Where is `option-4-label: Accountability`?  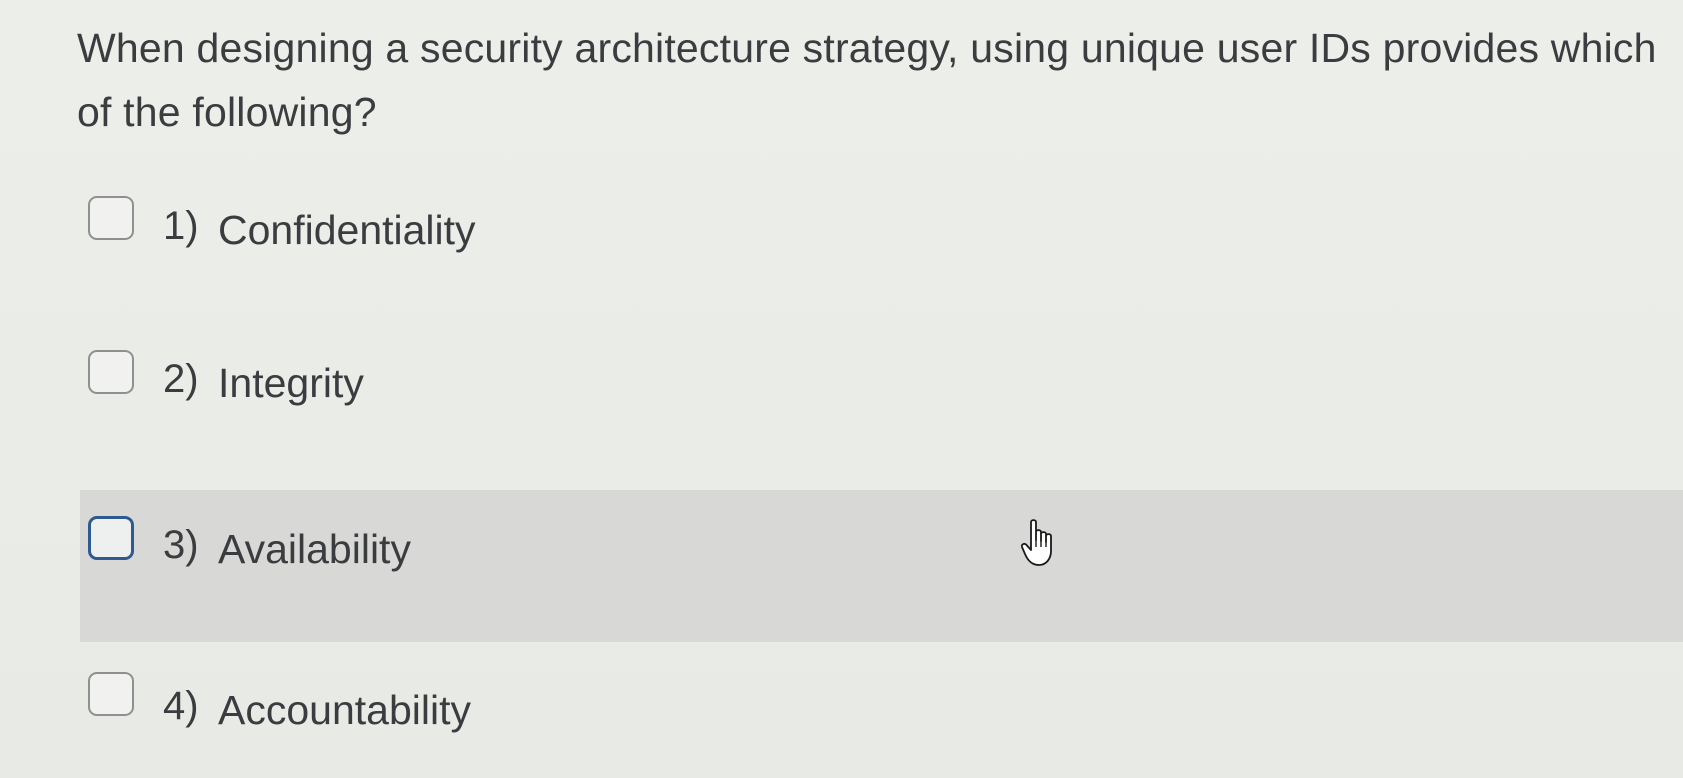
option-4-label: Accountability is located at coordinates (344, 710).